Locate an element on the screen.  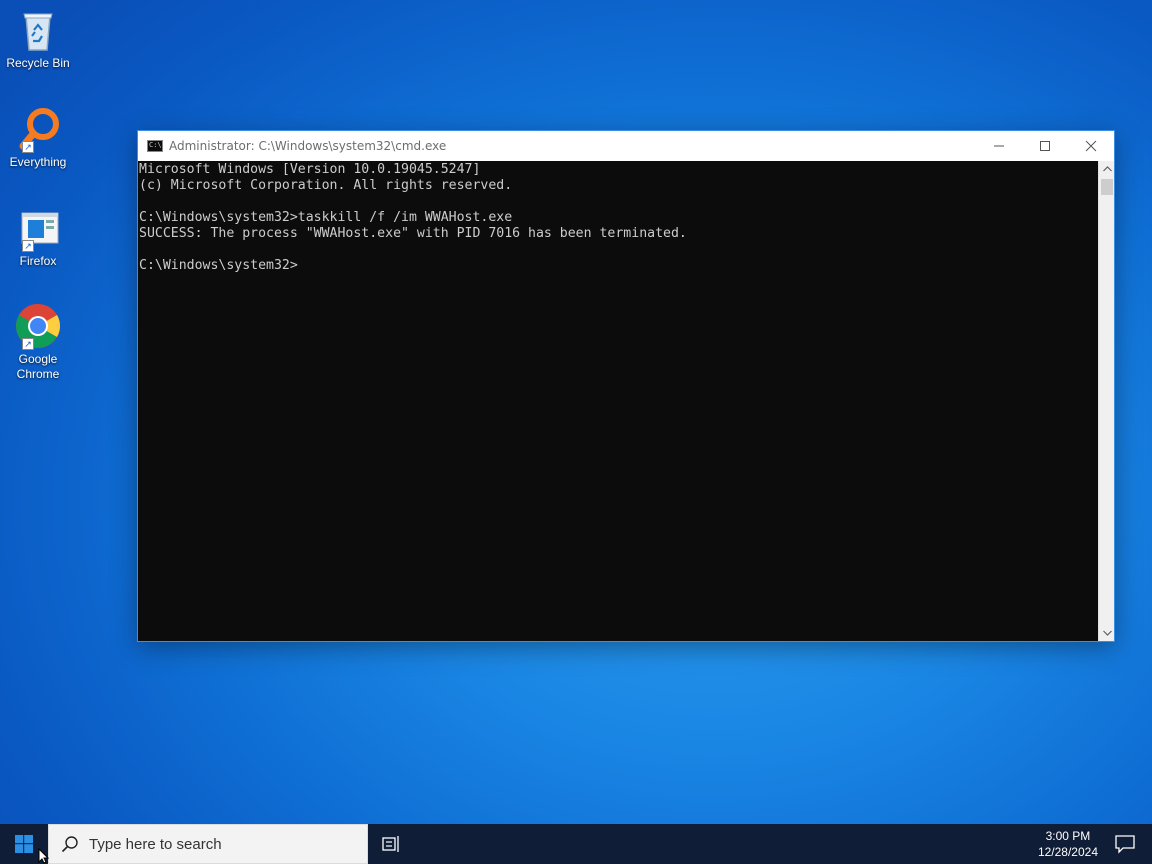
windows-logo-icon is located at coordinates (24, 844).